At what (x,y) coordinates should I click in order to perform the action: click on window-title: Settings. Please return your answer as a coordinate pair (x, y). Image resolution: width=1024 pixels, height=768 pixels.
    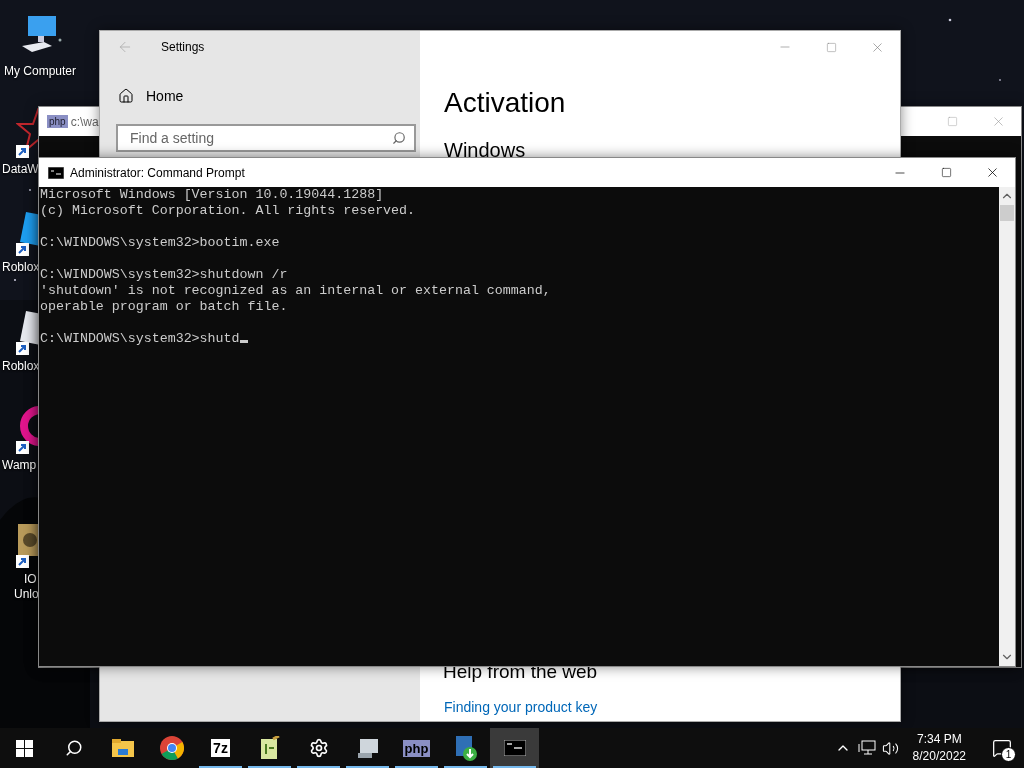
    Looking at the image, I should click on (183, 47).